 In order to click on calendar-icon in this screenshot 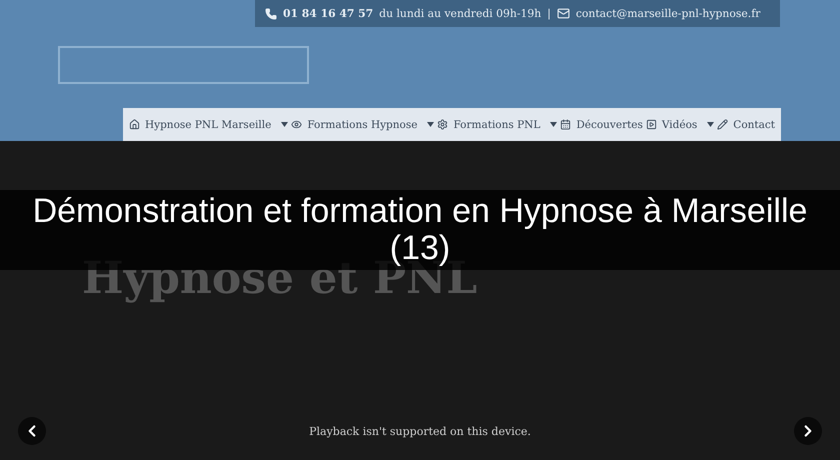, I will do `click(566, 124)`.